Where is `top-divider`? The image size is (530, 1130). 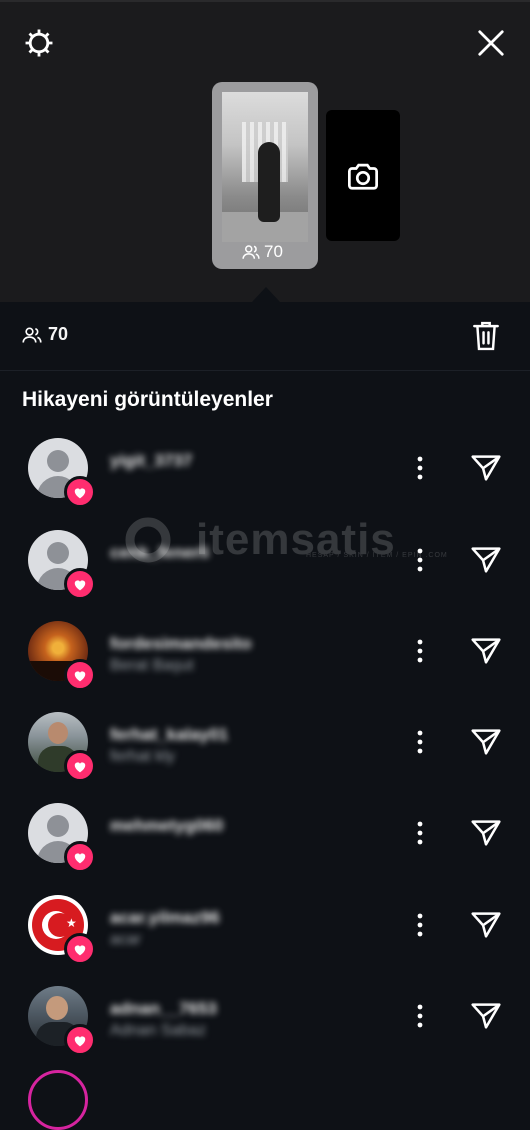
top-divider is located at coordinates (265, 1).